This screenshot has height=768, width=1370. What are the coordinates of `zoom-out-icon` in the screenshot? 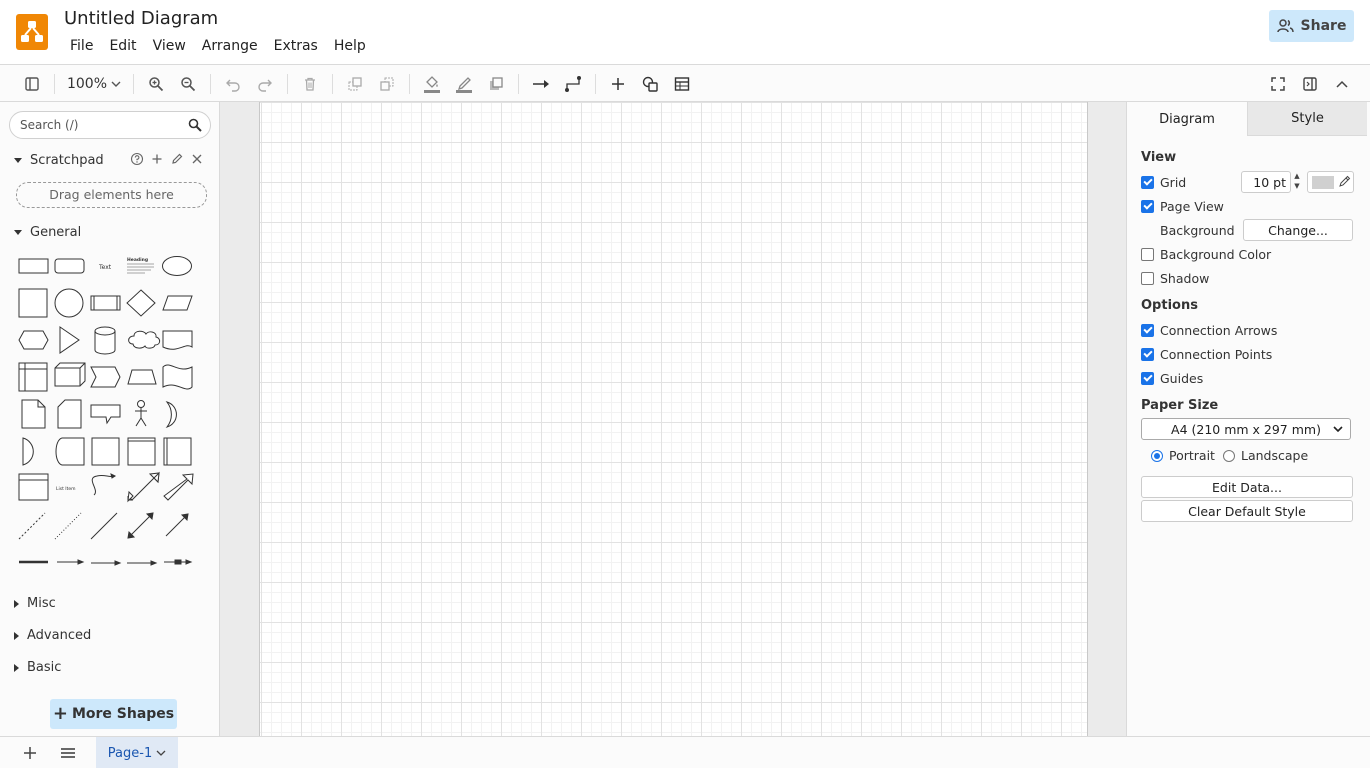 It's located at (188, 84).